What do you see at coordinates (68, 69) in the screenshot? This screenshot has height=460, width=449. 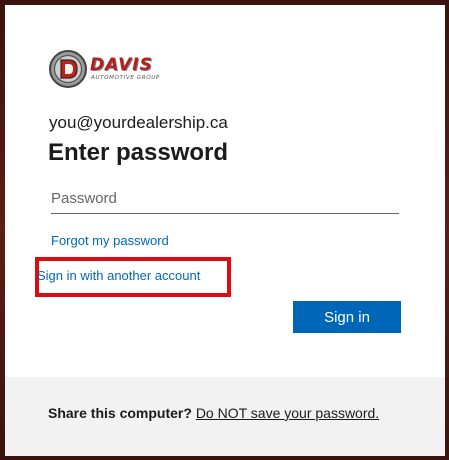 I see `davis-emblem-icon` at bounding box center [68, 69].